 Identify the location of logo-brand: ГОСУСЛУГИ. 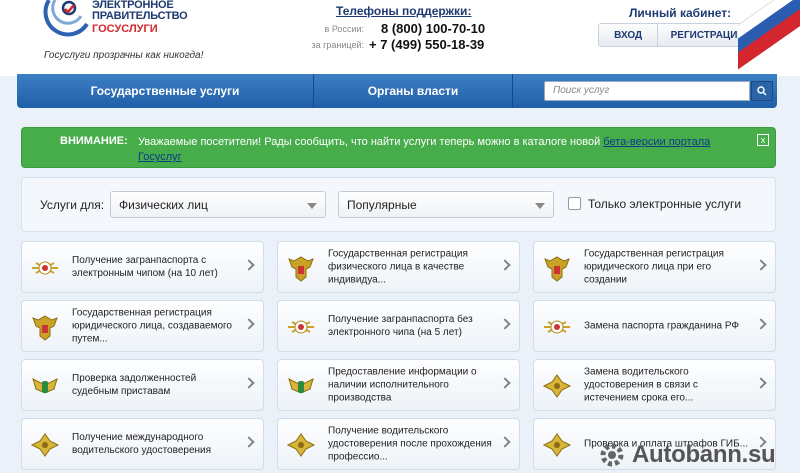
(125, 29).